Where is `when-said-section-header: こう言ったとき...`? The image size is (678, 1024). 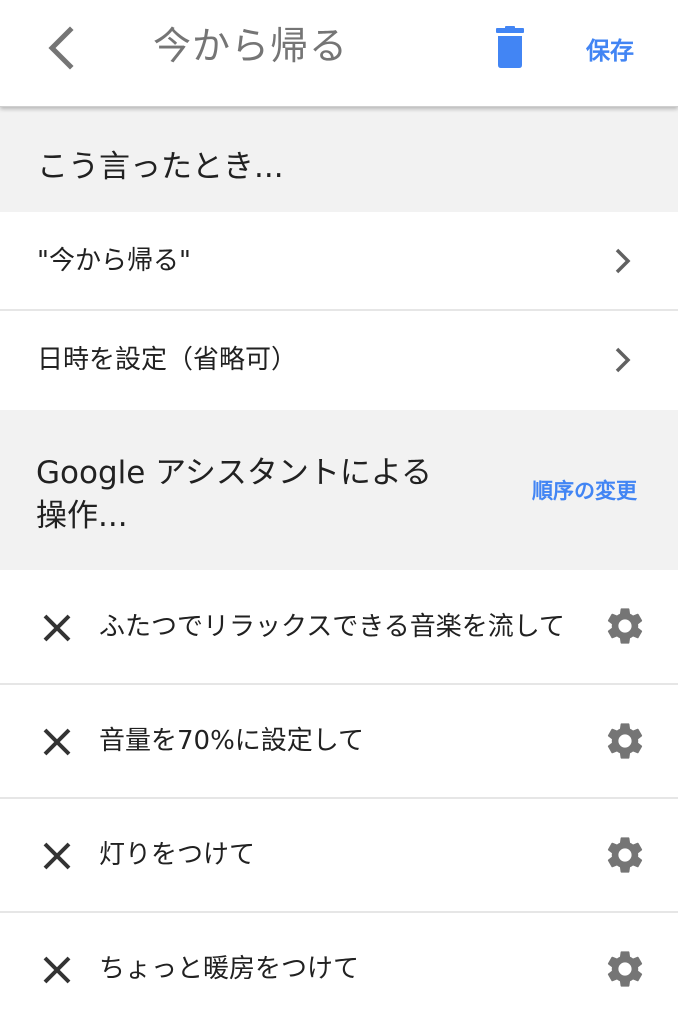
when-said-section-header: こう言ったとき... is located at coordinates (339, 159).